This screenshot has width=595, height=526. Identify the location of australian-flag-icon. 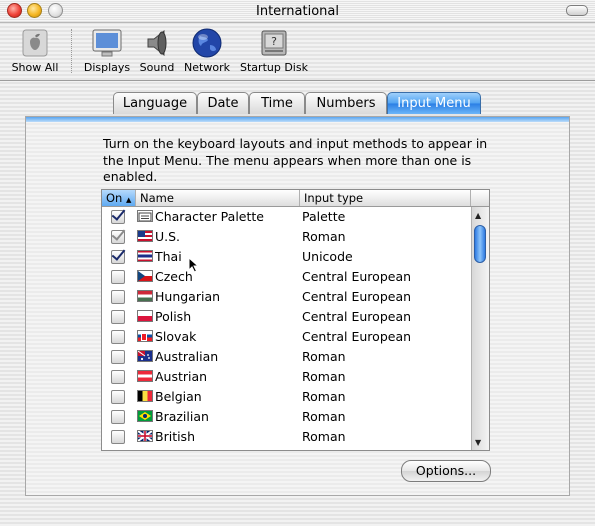
(145, 356).